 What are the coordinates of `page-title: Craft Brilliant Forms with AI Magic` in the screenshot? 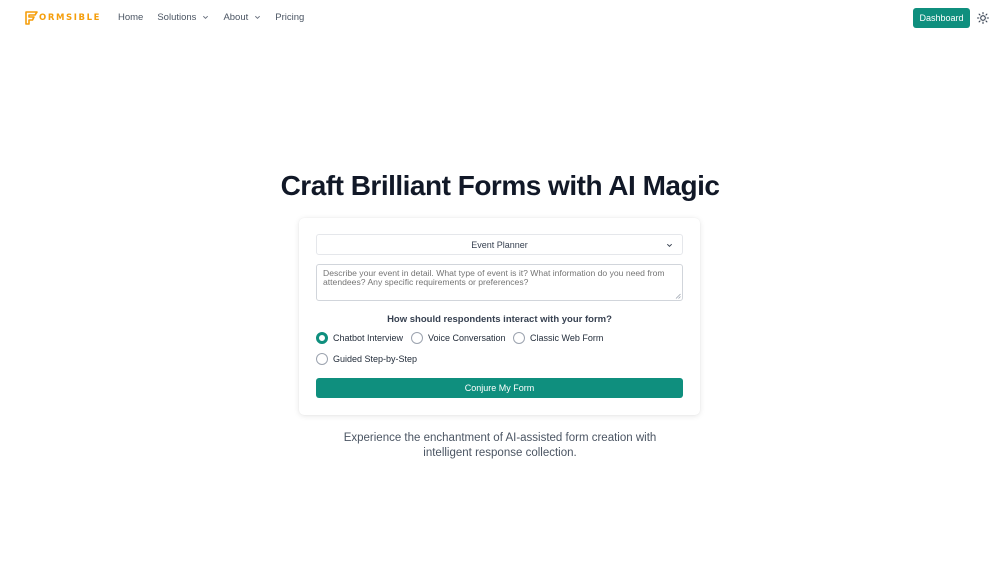 It's located at (500, 185).